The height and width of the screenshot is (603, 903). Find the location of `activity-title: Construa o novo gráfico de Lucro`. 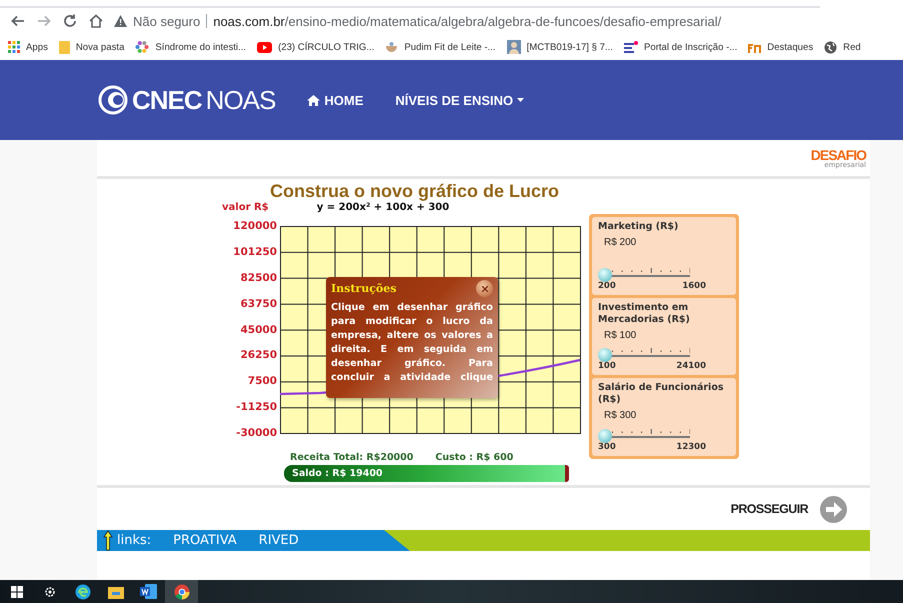

activity-title: Construa o novo gráfico de Lucro is located at coordinates (415, 191).